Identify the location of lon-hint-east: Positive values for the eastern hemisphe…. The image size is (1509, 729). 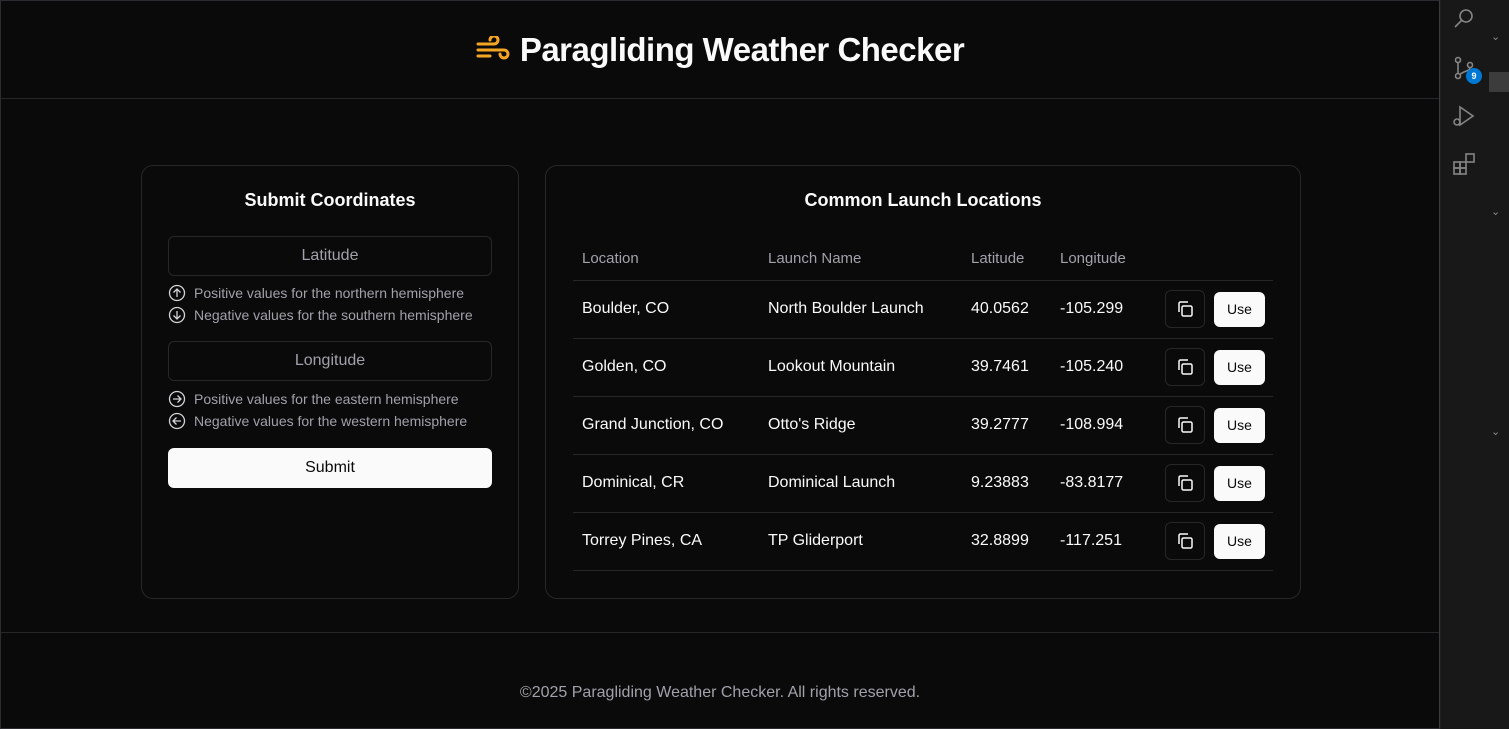
(313, 399).